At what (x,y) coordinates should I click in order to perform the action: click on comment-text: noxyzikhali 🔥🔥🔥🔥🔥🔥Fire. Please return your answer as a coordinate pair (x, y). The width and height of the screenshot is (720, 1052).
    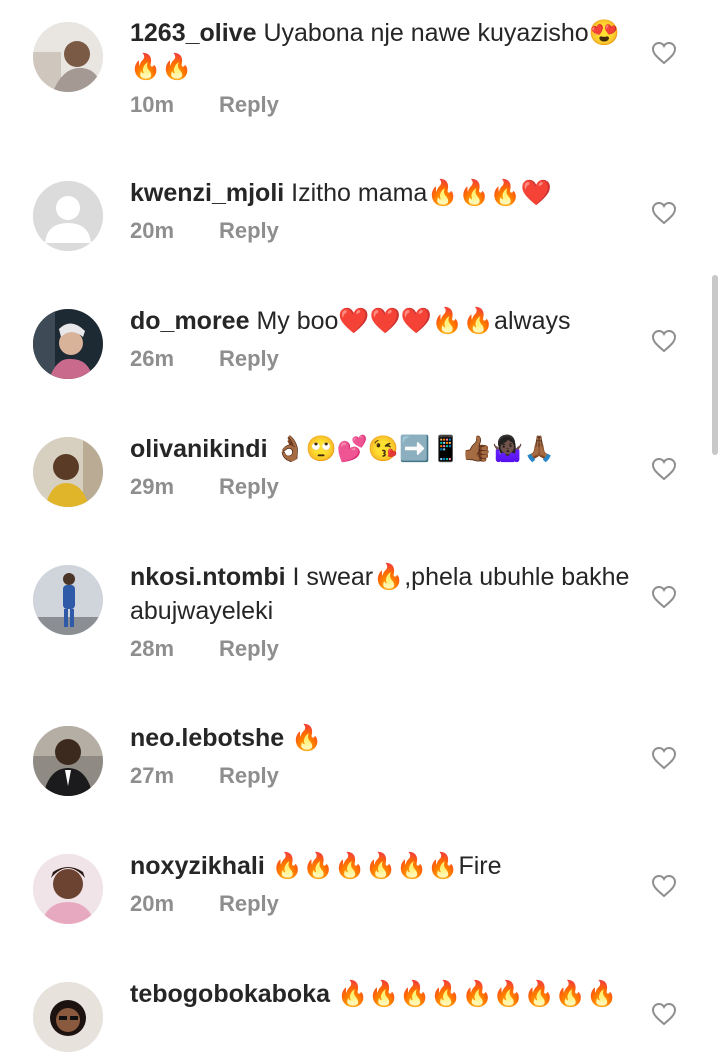
    Looking at the image, I should click on (380, 866).